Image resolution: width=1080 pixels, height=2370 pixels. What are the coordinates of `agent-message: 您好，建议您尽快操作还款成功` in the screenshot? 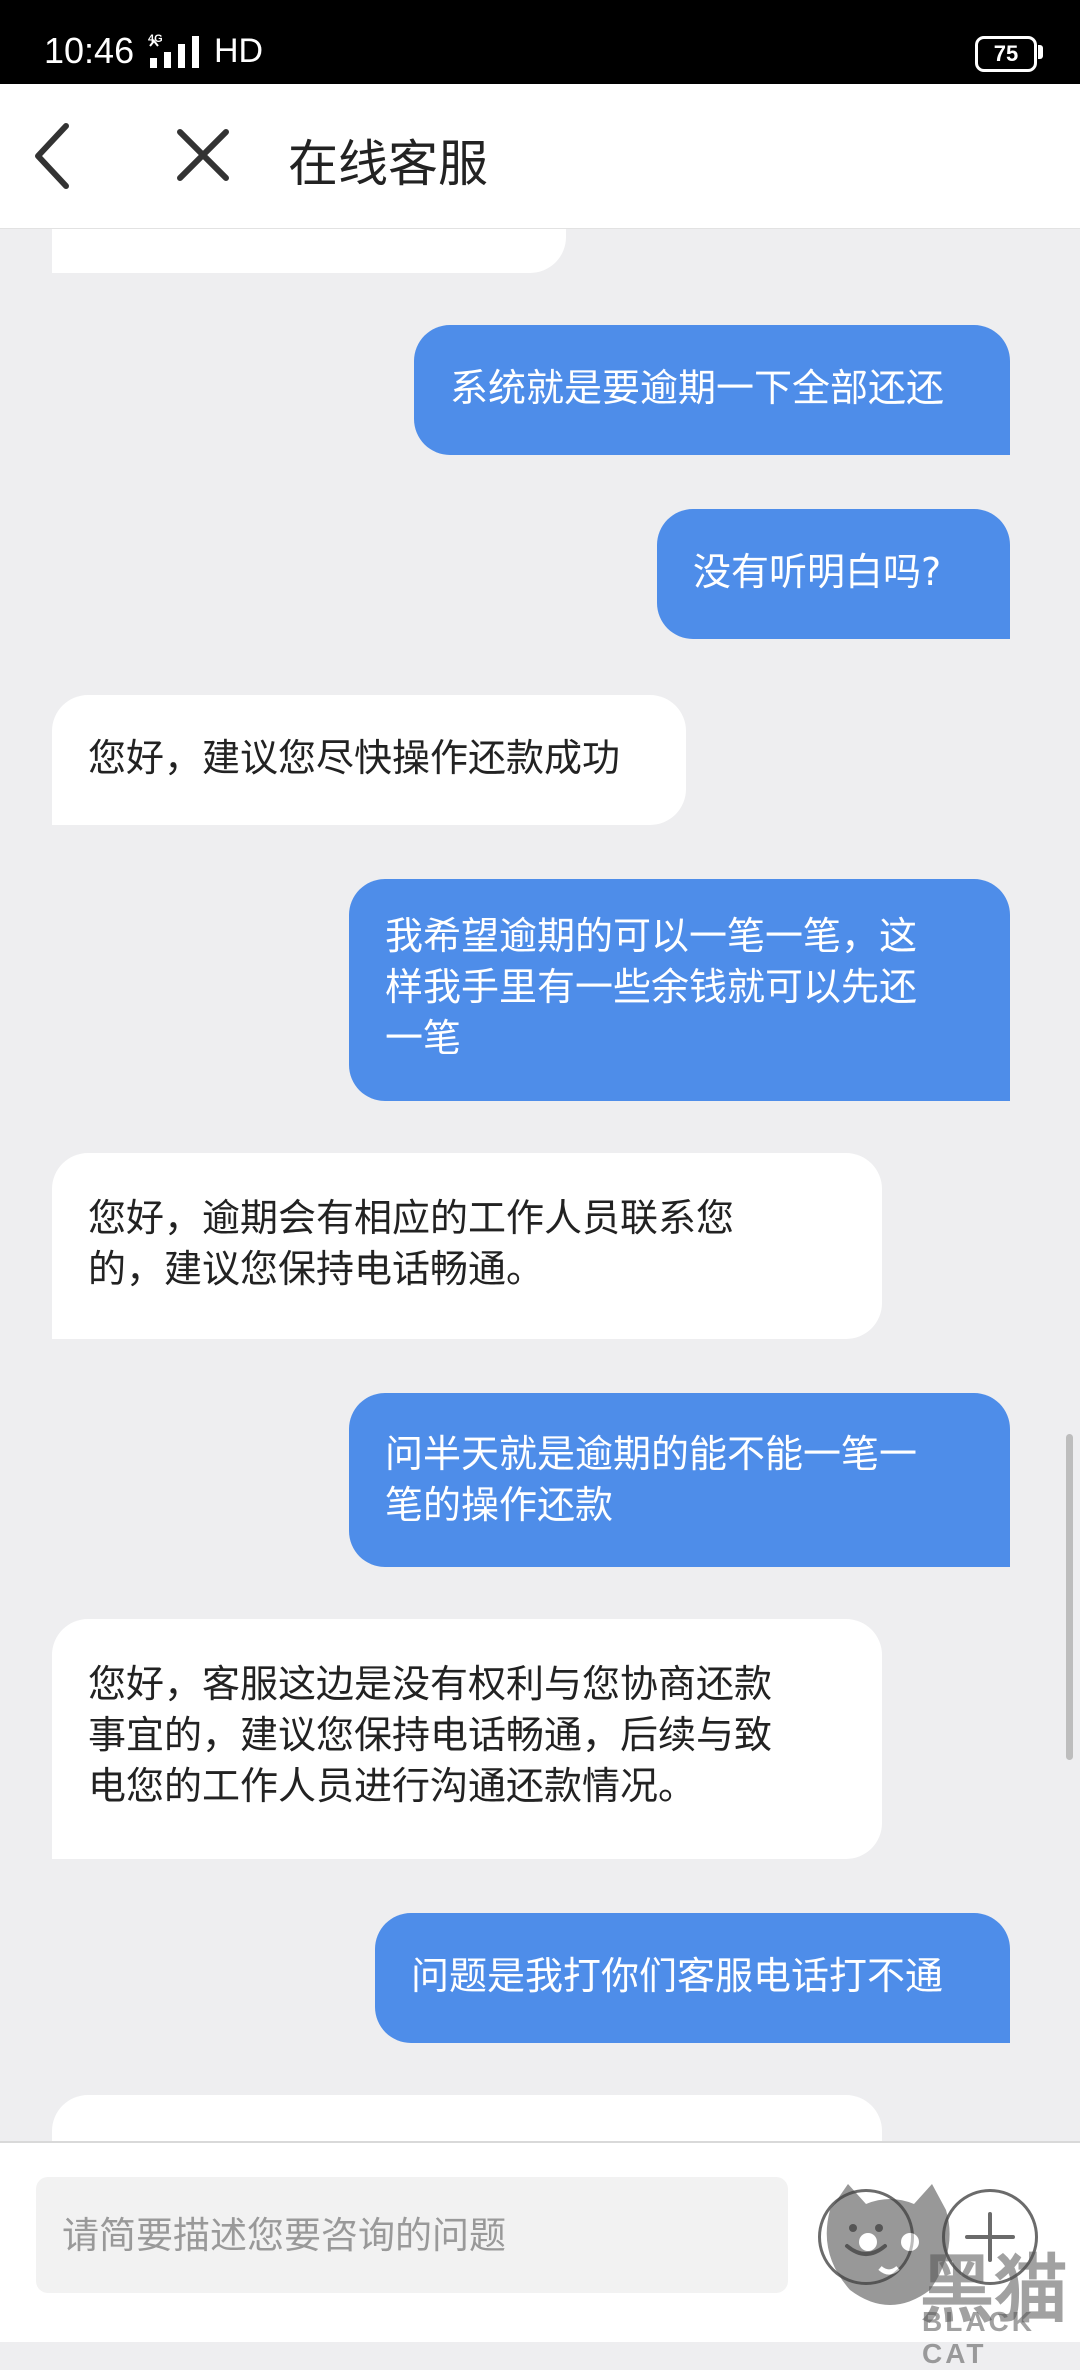 It's located at (369, 760).